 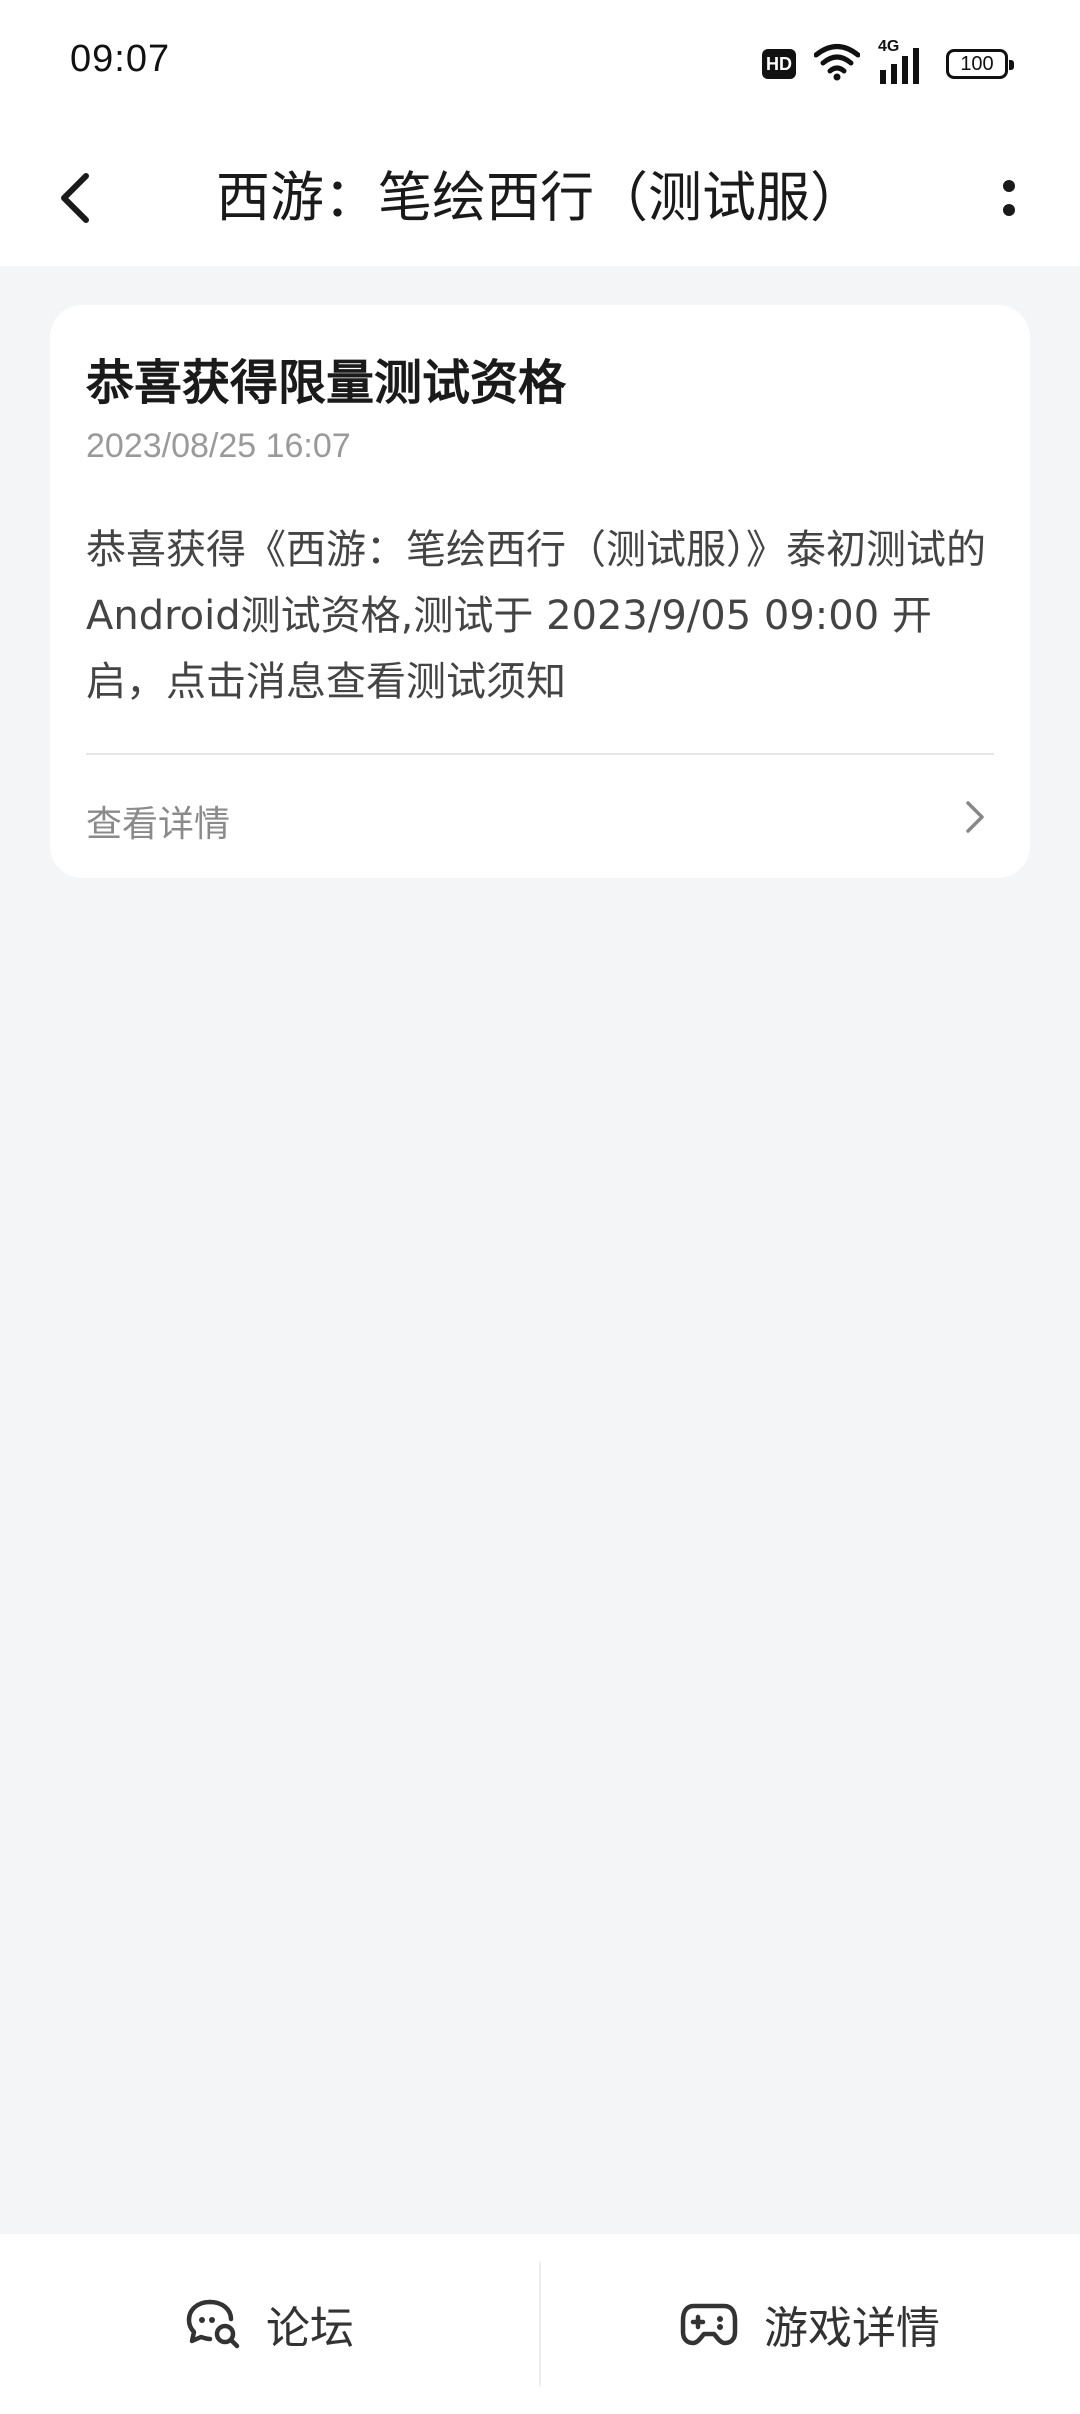 What do you see at coordinates (852, 2328) in the screenshot?
I see `game-details-label: 游戏详情` at bounding box center [852, 2328].